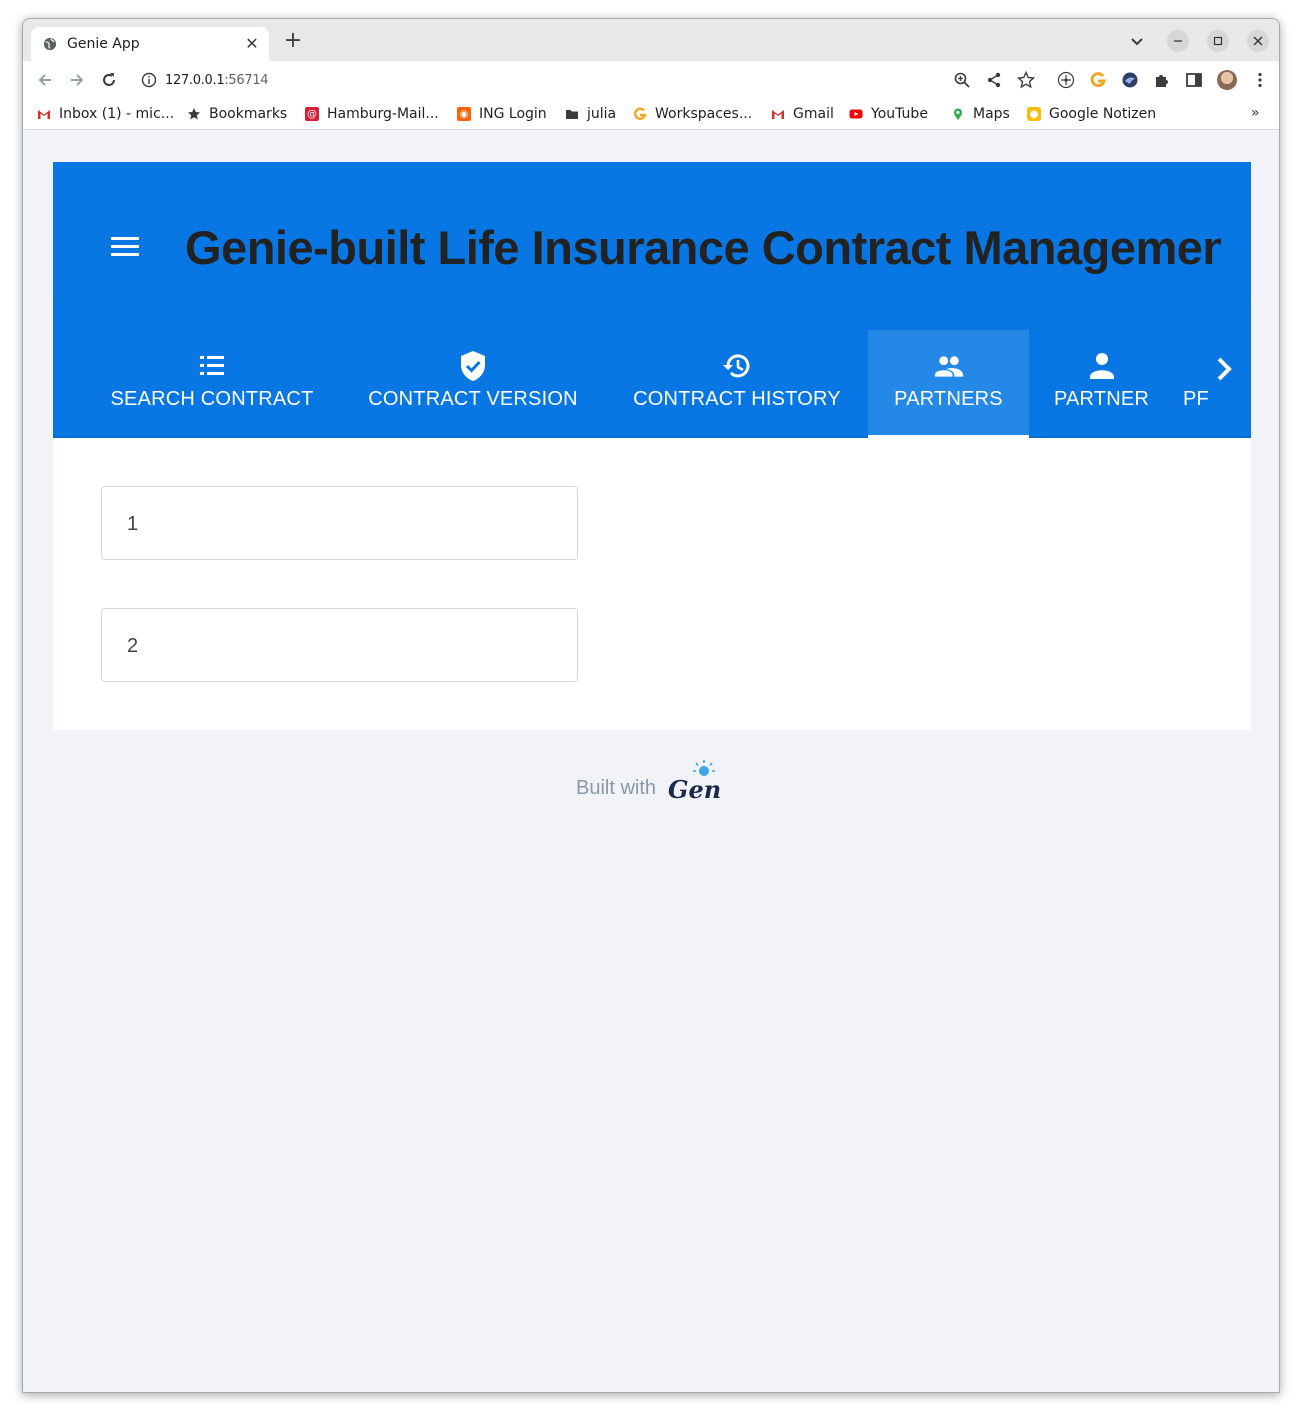 The width and height of the screenshot is (1302, 1418). Describe the element at coordinates (1101, 399) in the screenshot. I see `tab-label: PARTNER` at that location.